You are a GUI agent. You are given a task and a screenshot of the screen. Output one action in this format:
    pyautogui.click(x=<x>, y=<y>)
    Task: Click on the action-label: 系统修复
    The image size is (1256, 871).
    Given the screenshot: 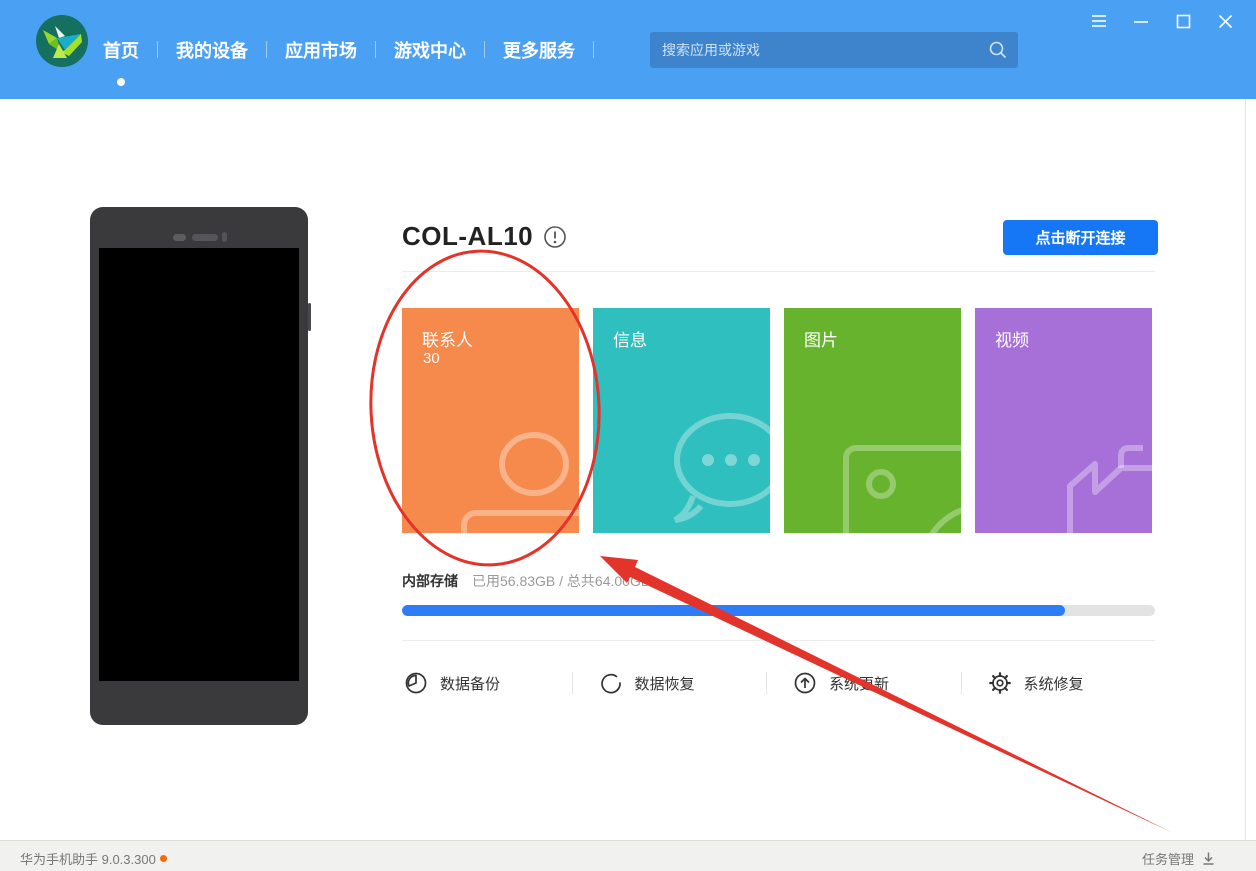 What is the action you would take?
    pyautogui.click(x=1053, y=684)
    